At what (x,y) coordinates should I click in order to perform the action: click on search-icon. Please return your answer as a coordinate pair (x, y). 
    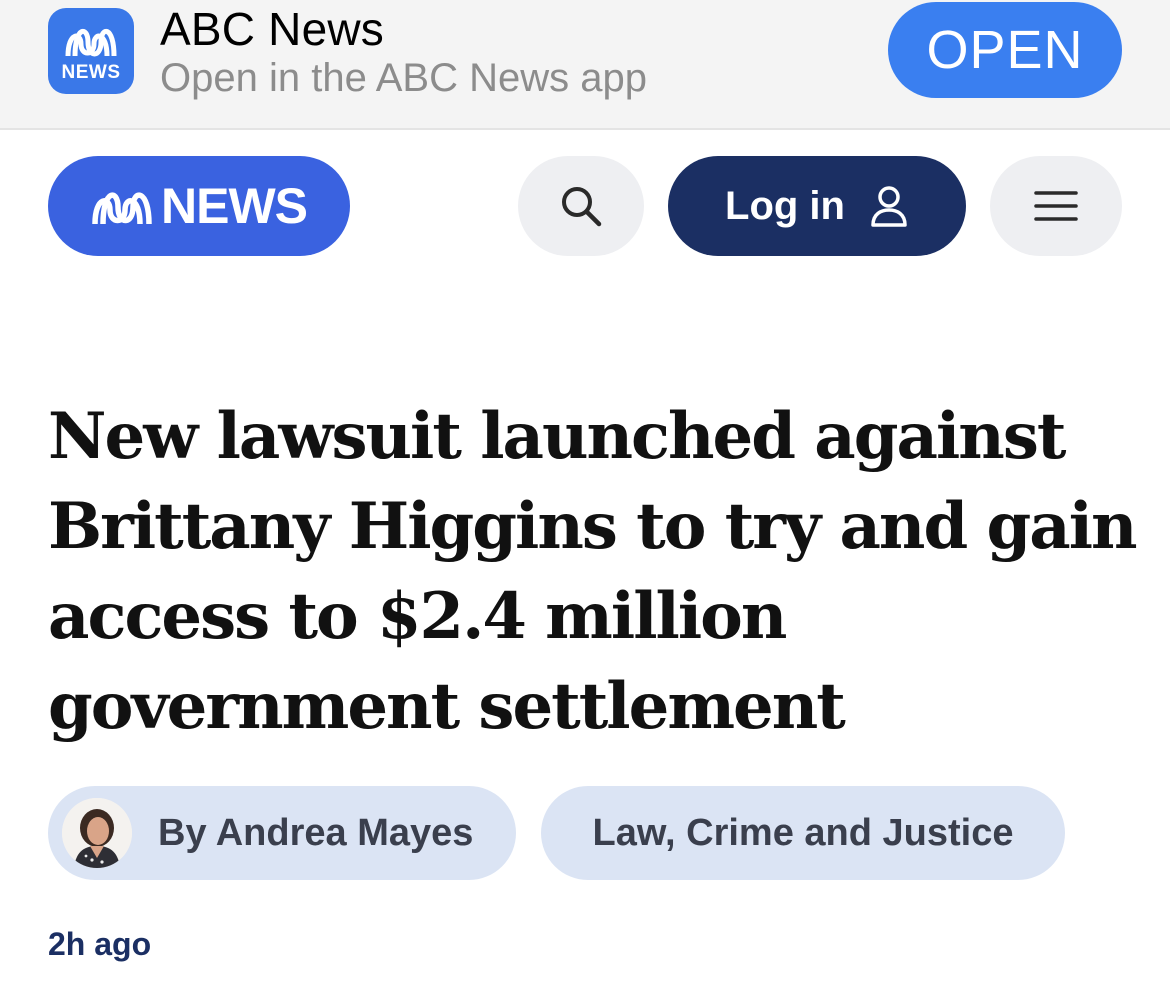
    Looking at the image, I should click on (582, 207).